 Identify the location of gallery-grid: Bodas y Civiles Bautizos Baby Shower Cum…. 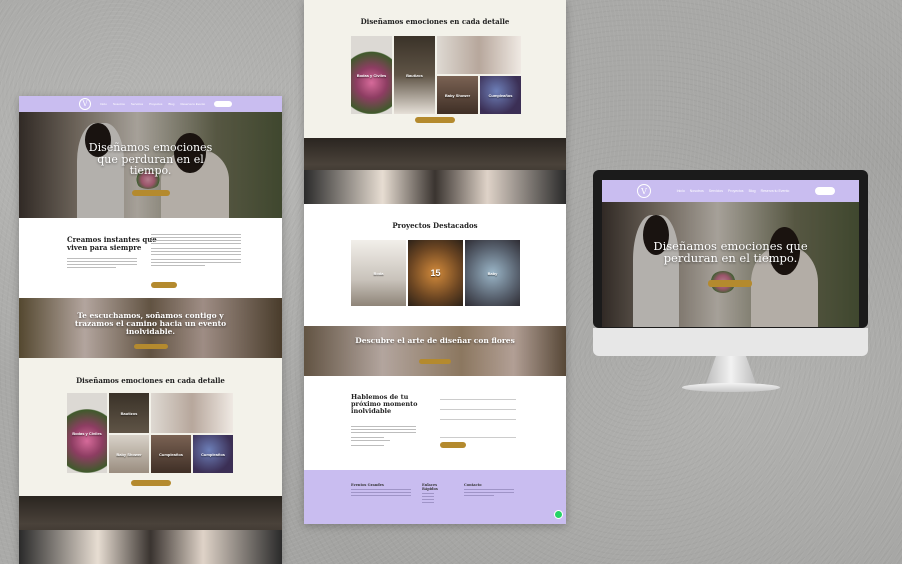
(150, 433).